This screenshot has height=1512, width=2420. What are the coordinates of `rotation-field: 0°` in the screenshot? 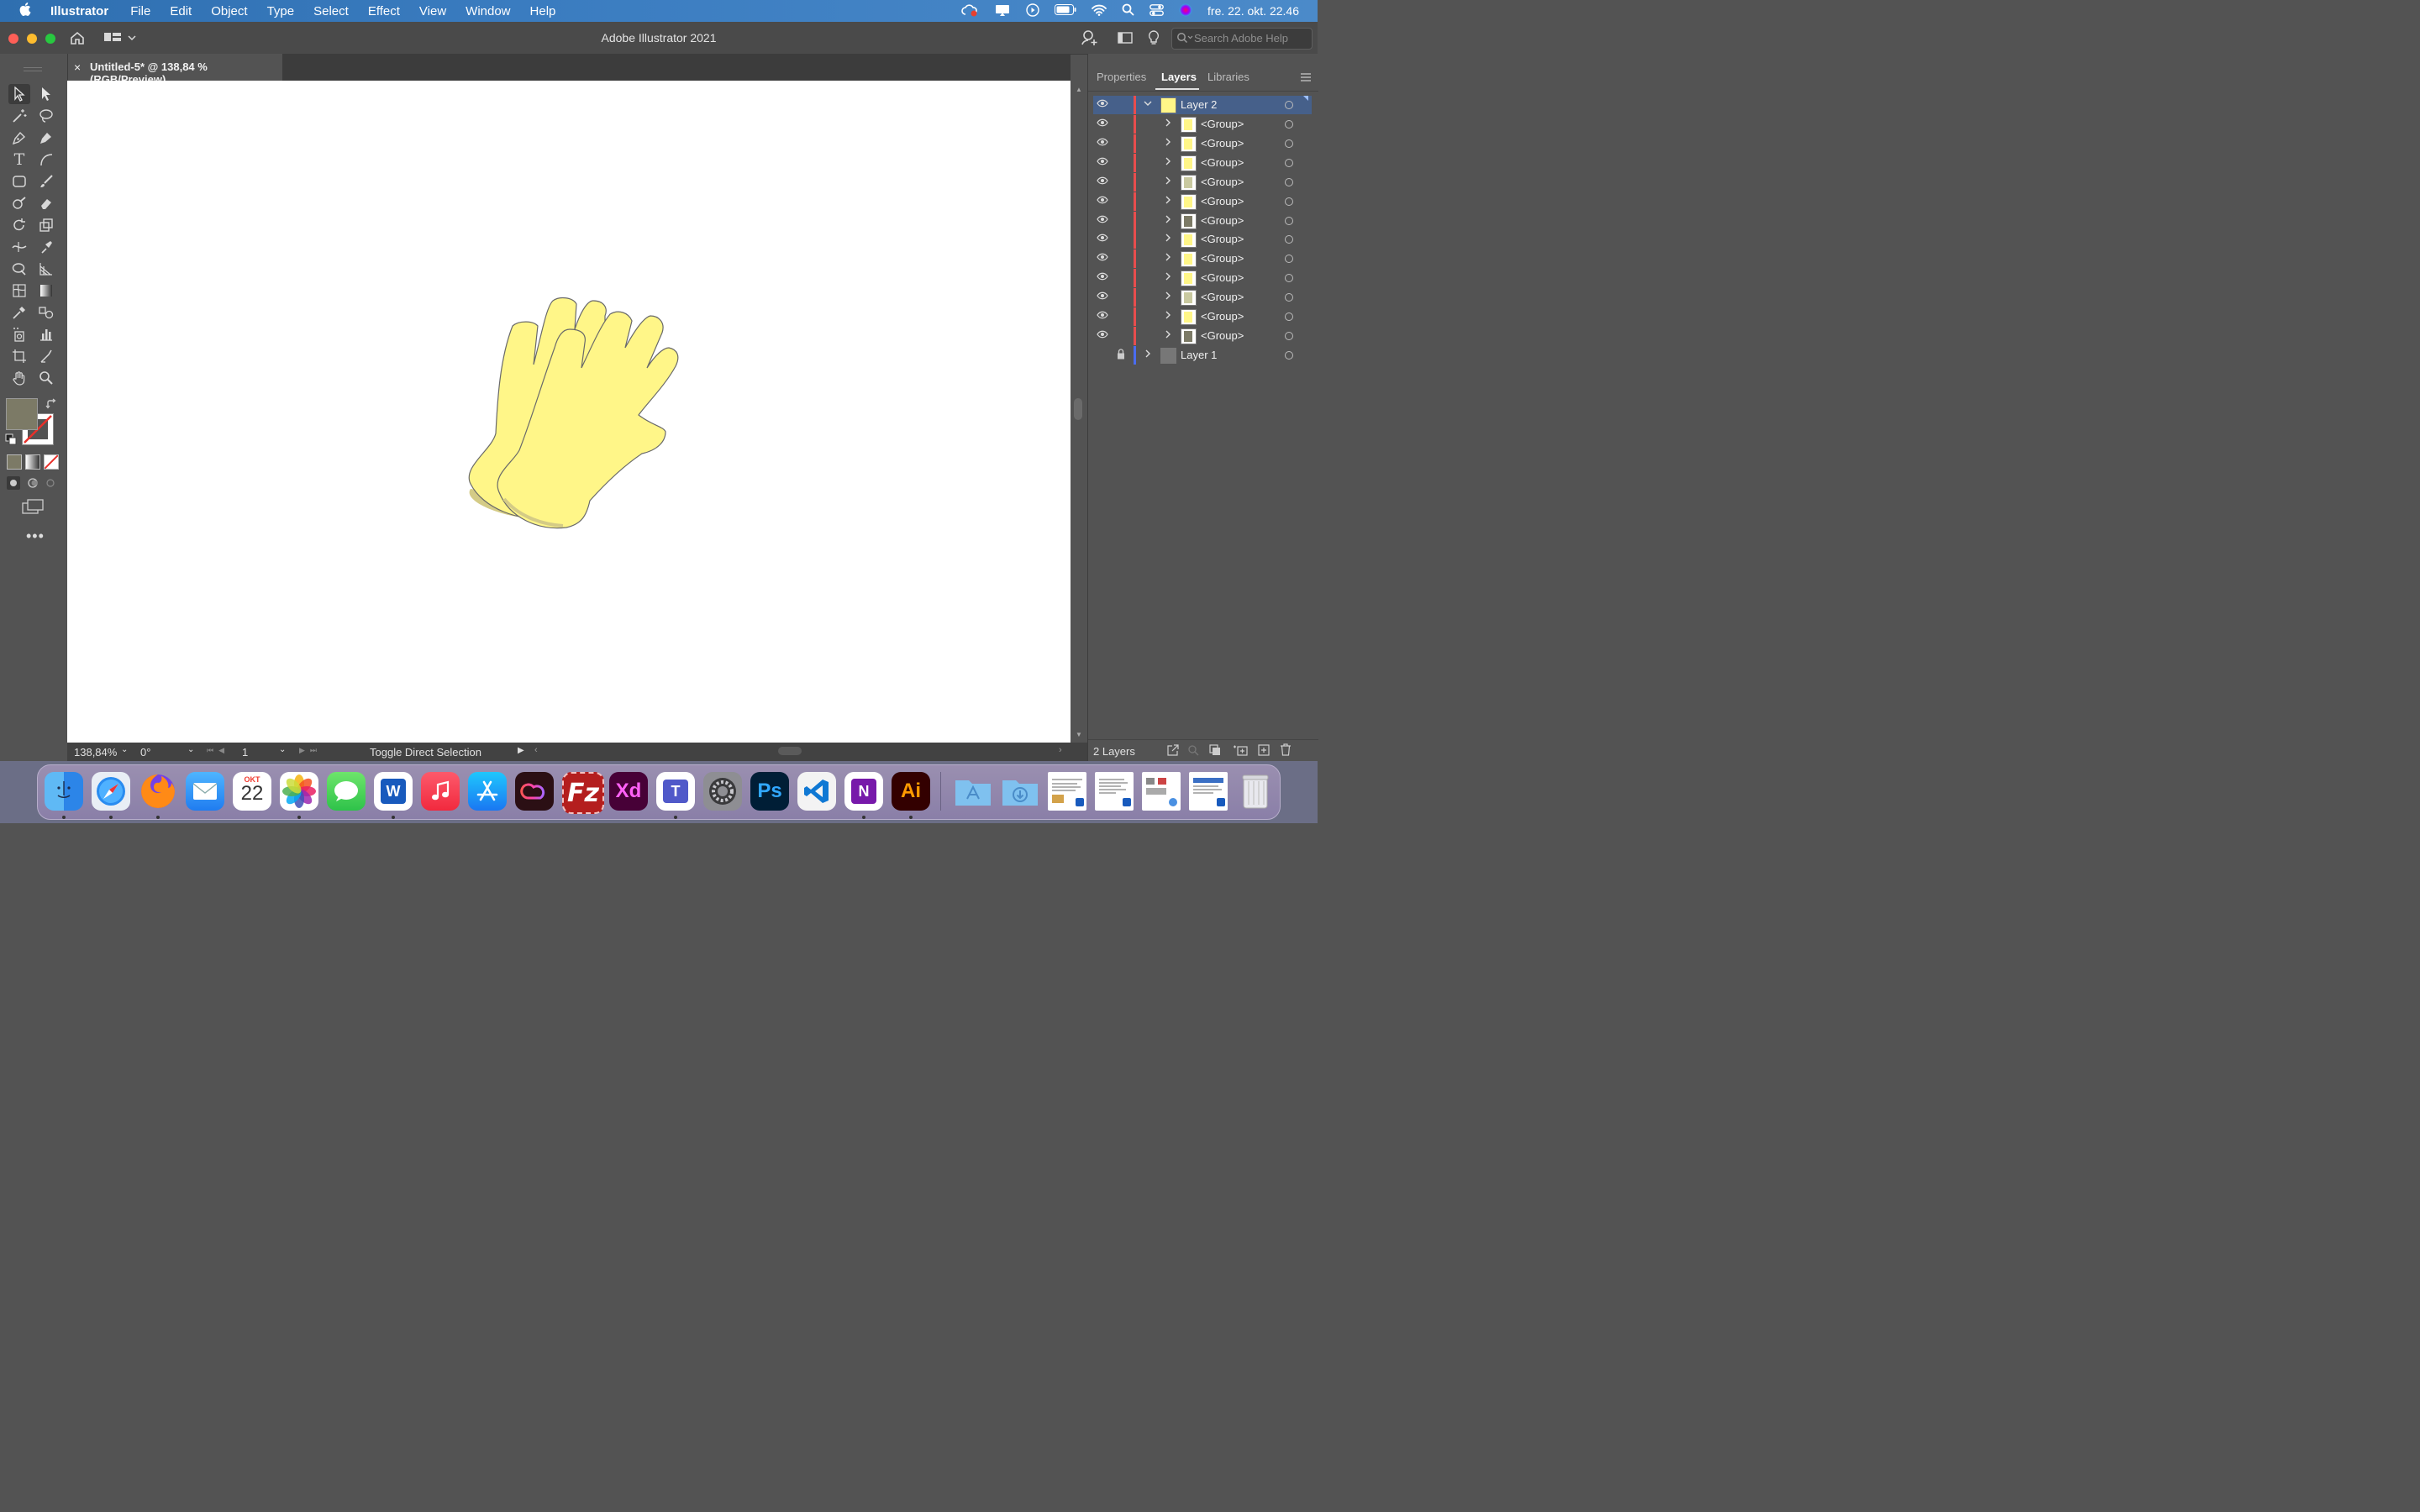 It's located at (145, 752).